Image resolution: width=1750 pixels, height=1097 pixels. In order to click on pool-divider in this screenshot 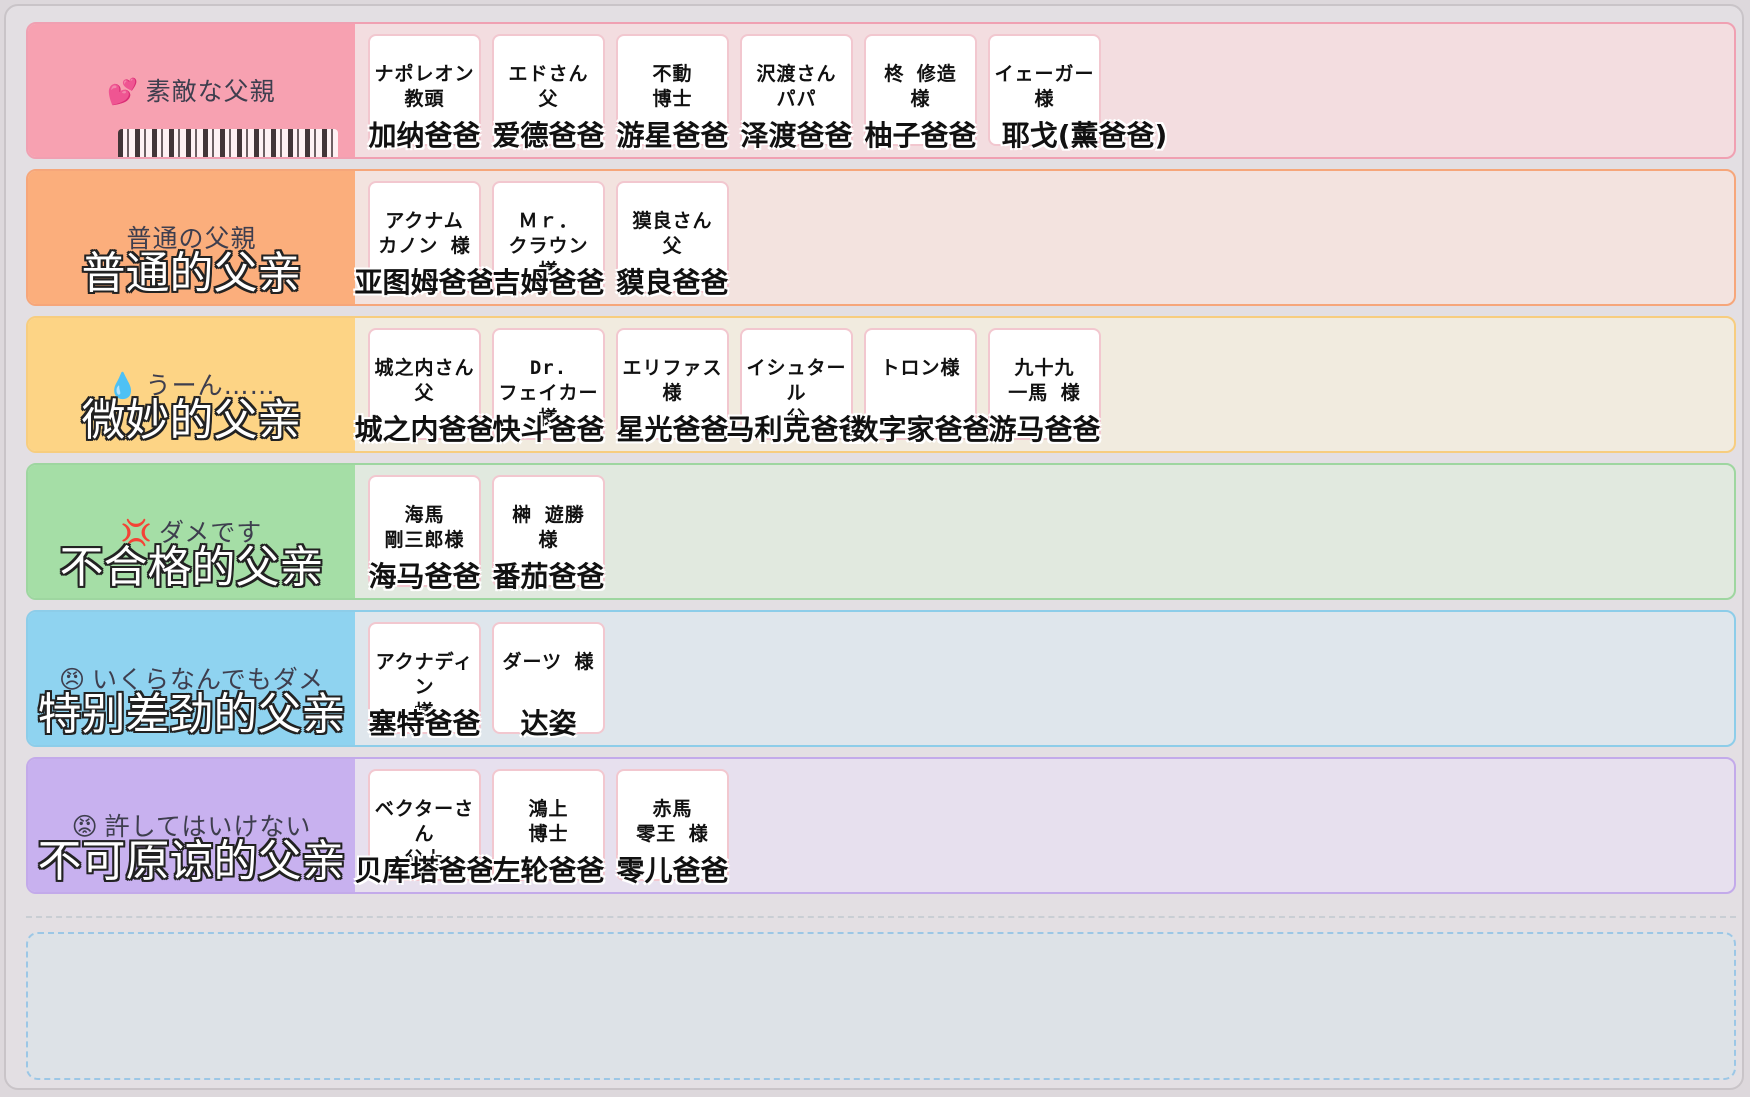, I will do `click(881, 917)`.